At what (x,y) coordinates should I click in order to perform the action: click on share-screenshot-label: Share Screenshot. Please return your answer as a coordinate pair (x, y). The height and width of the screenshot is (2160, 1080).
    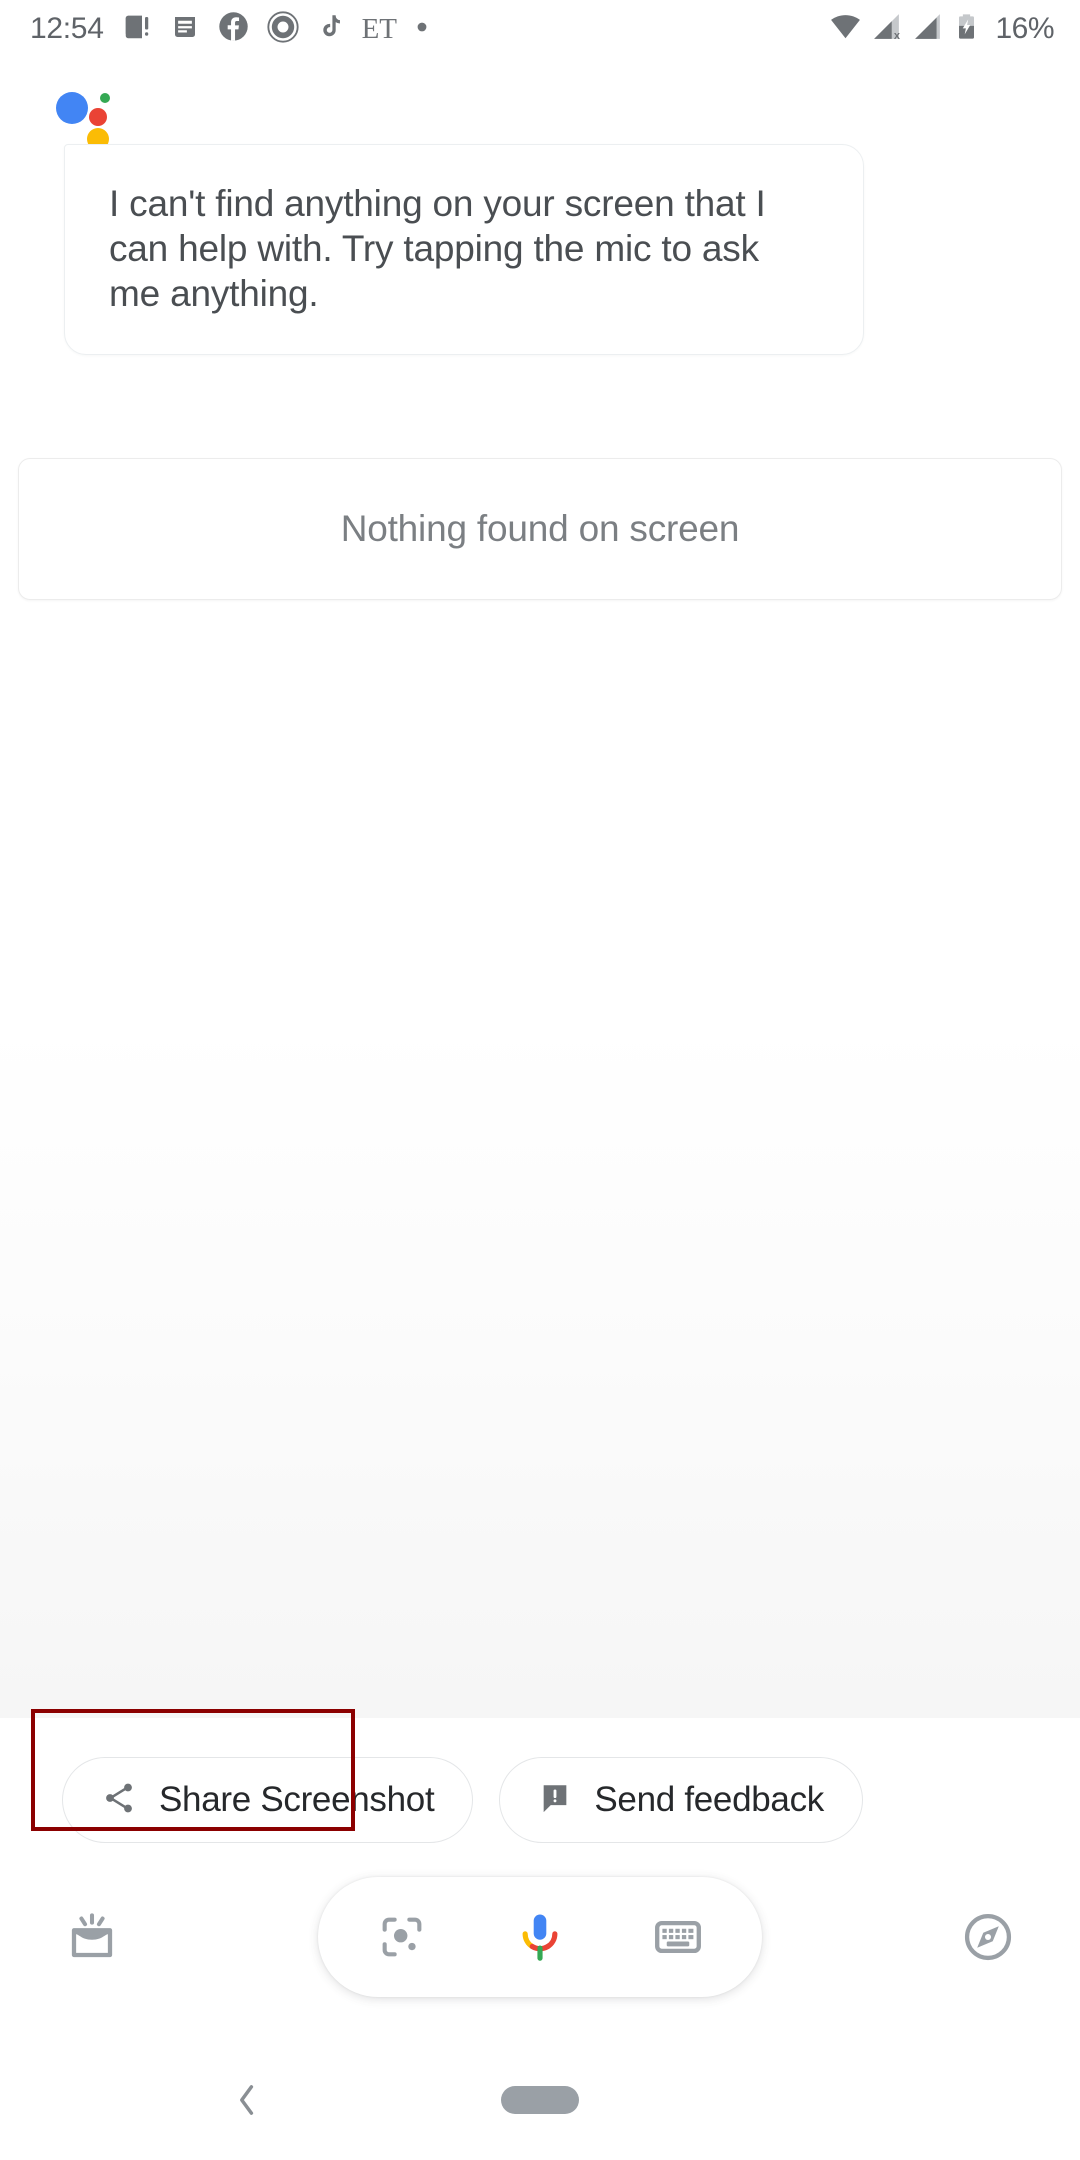
    Looking at the image, I should click on (297, 1799).